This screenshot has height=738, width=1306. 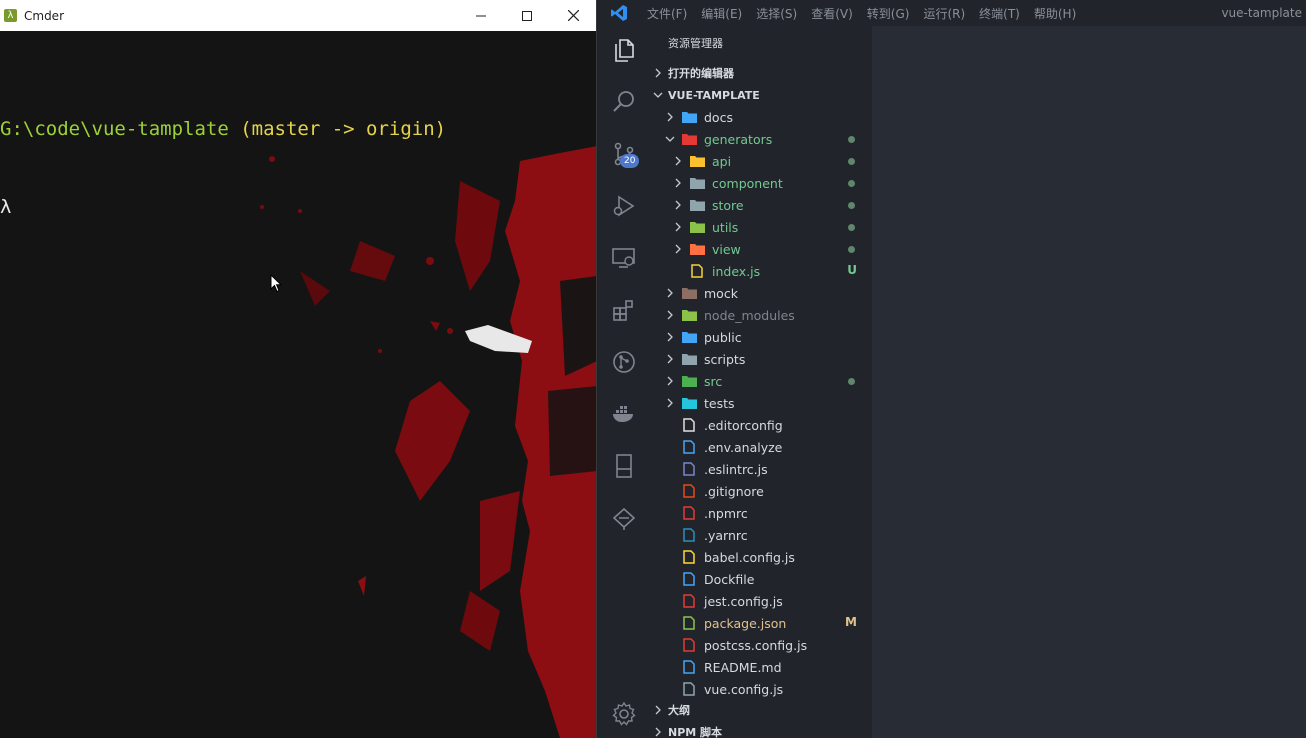 What do you see at coordinates (729, 579) in the screenshot?
I see `tree-item-label: Dockfile` at bounding box center [729, 579].